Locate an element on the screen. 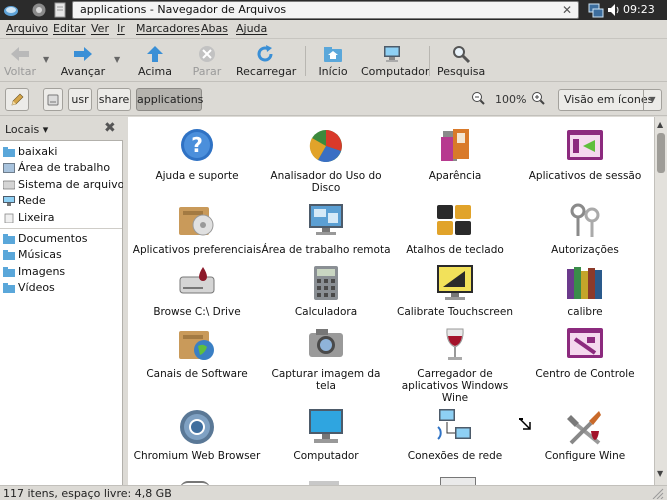  scroll-thumb is located at coordinates (661, 153).